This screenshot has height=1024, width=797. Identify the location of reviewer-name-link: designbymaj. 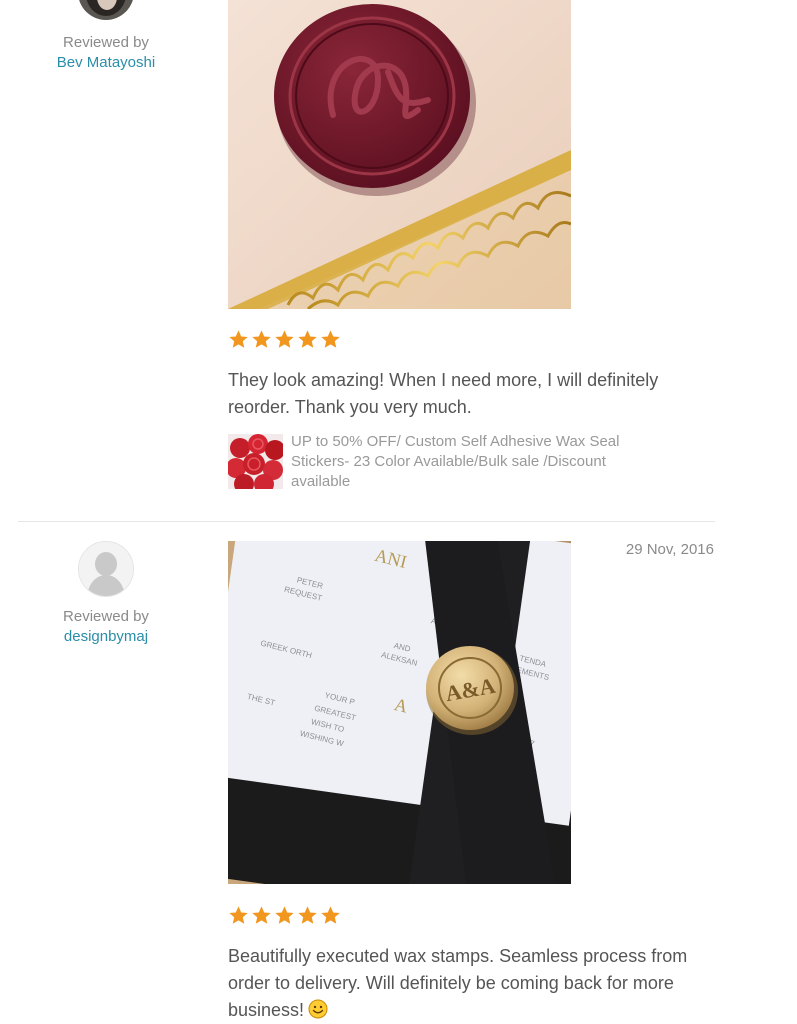
(106, 636).